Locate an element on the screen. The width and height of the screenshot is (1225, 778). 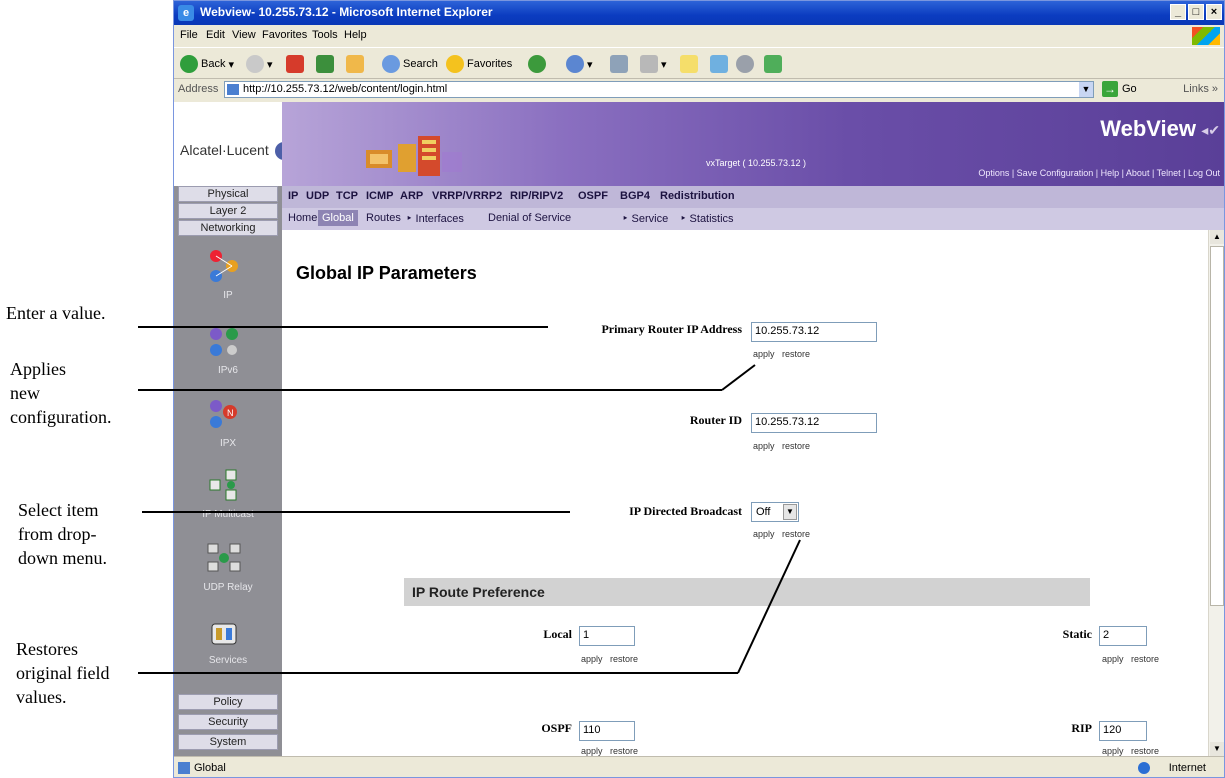
ip-directed-broadcast-label: IP Directed Broadcast is located at coordinates (685, 511).